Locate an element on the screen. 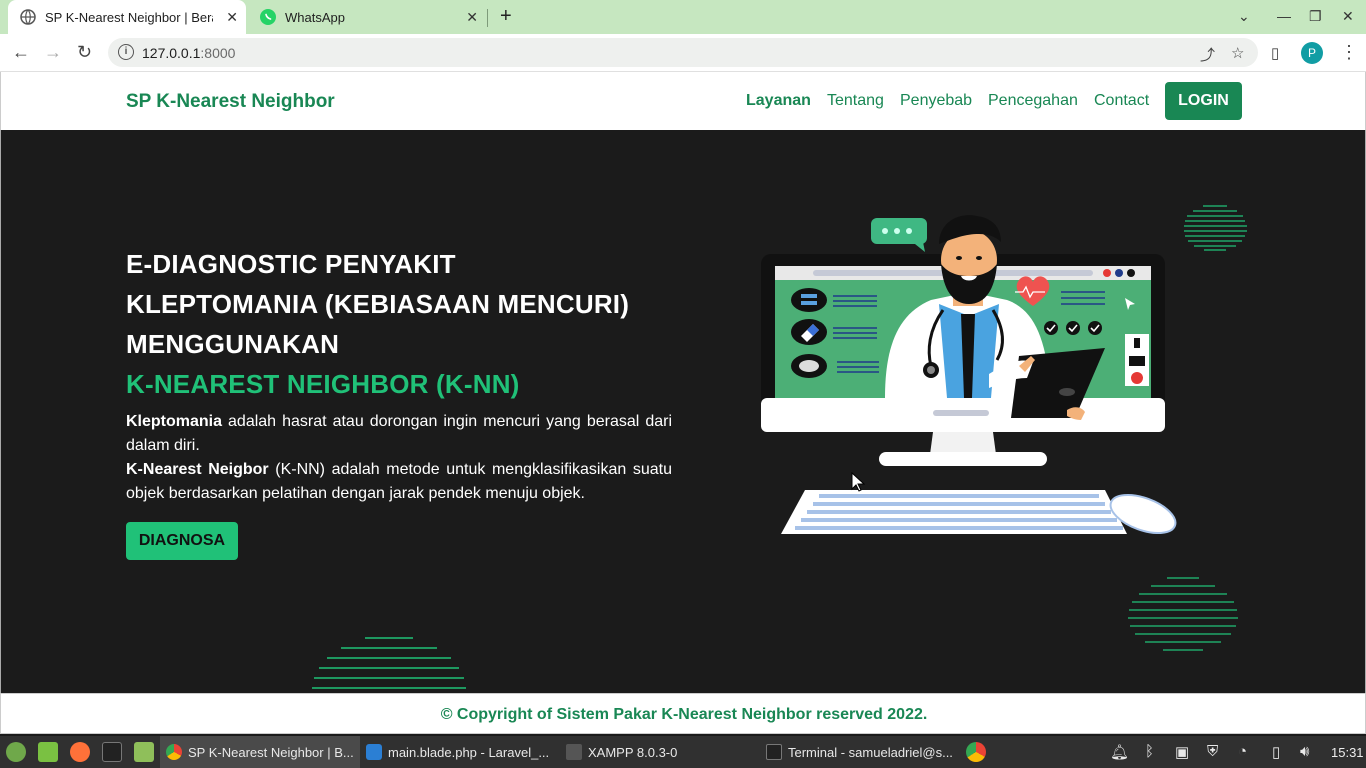 Image resolution: width=1366 pixels, height=768 pixels. clipboard-icon: ▣ is located at coordinates (1182, 752).